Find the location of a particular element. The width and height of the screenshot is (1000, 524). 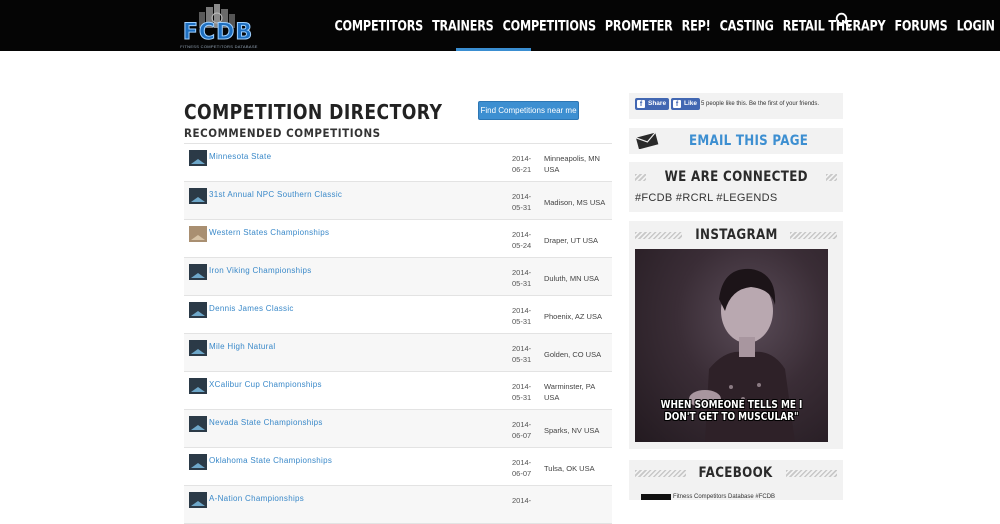

nav-trainers: TRAINERS is located at coordinates (463, 25).